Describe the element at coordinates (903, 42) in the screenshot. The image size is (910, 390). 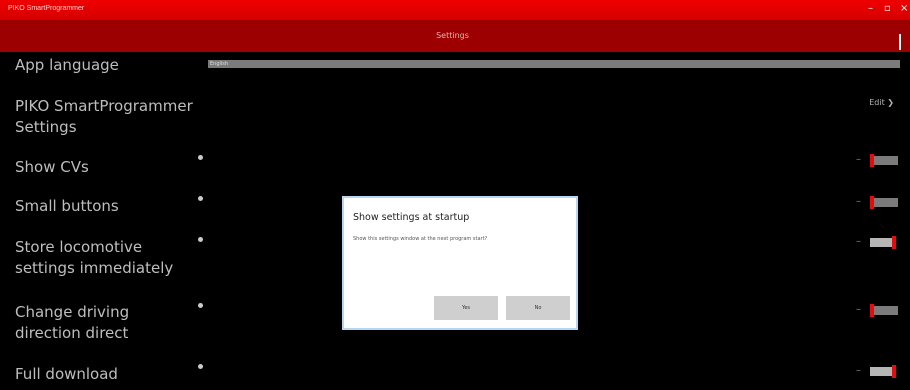
I see `scrollbar` at that location.